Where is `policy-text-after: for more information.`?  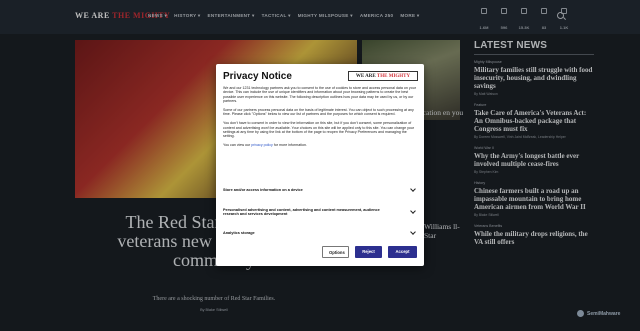
policy-text-after: for more information. is located at coordinates (289, 145).